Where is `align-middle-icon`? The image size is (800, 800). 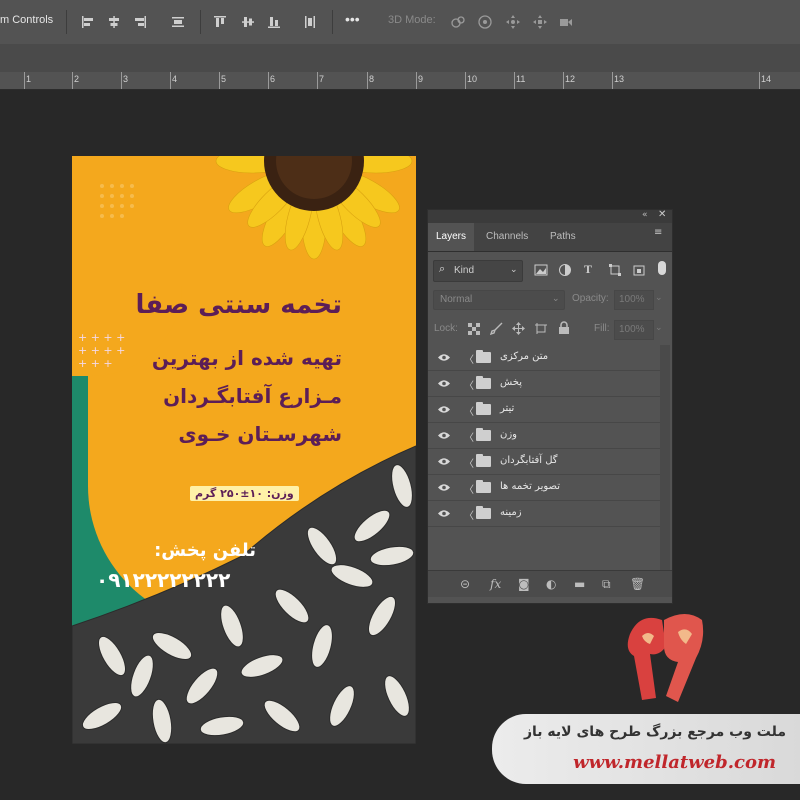
align-middle-icon is located at coordinates (248, 22).